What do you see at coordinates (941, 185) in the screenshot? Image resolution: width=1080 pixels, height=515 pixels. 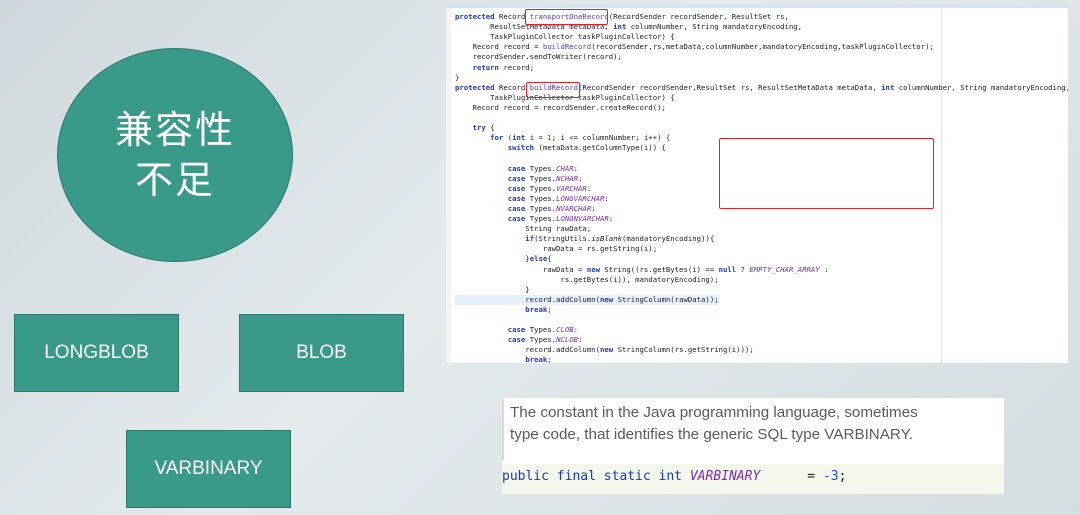 I see `right-margin-guide` at bounding box center [941, 185].